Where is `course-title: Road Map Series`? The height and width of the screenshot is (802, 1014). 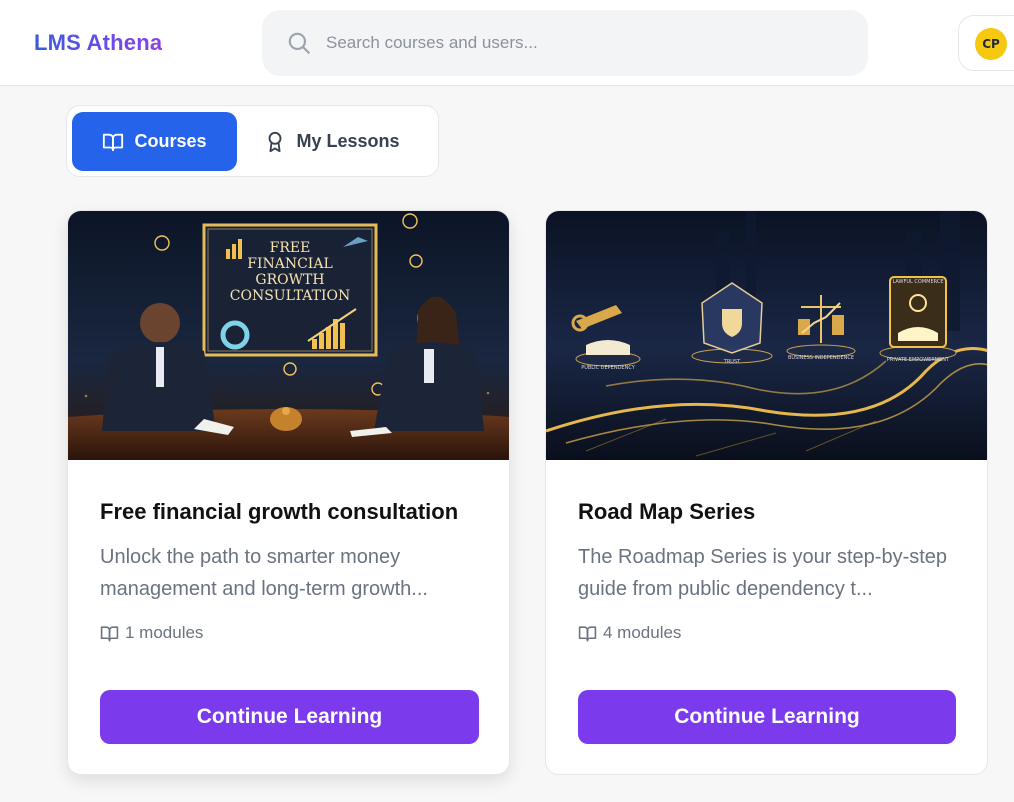 course-title: Road Map Series is located at coordinates (773, 512).